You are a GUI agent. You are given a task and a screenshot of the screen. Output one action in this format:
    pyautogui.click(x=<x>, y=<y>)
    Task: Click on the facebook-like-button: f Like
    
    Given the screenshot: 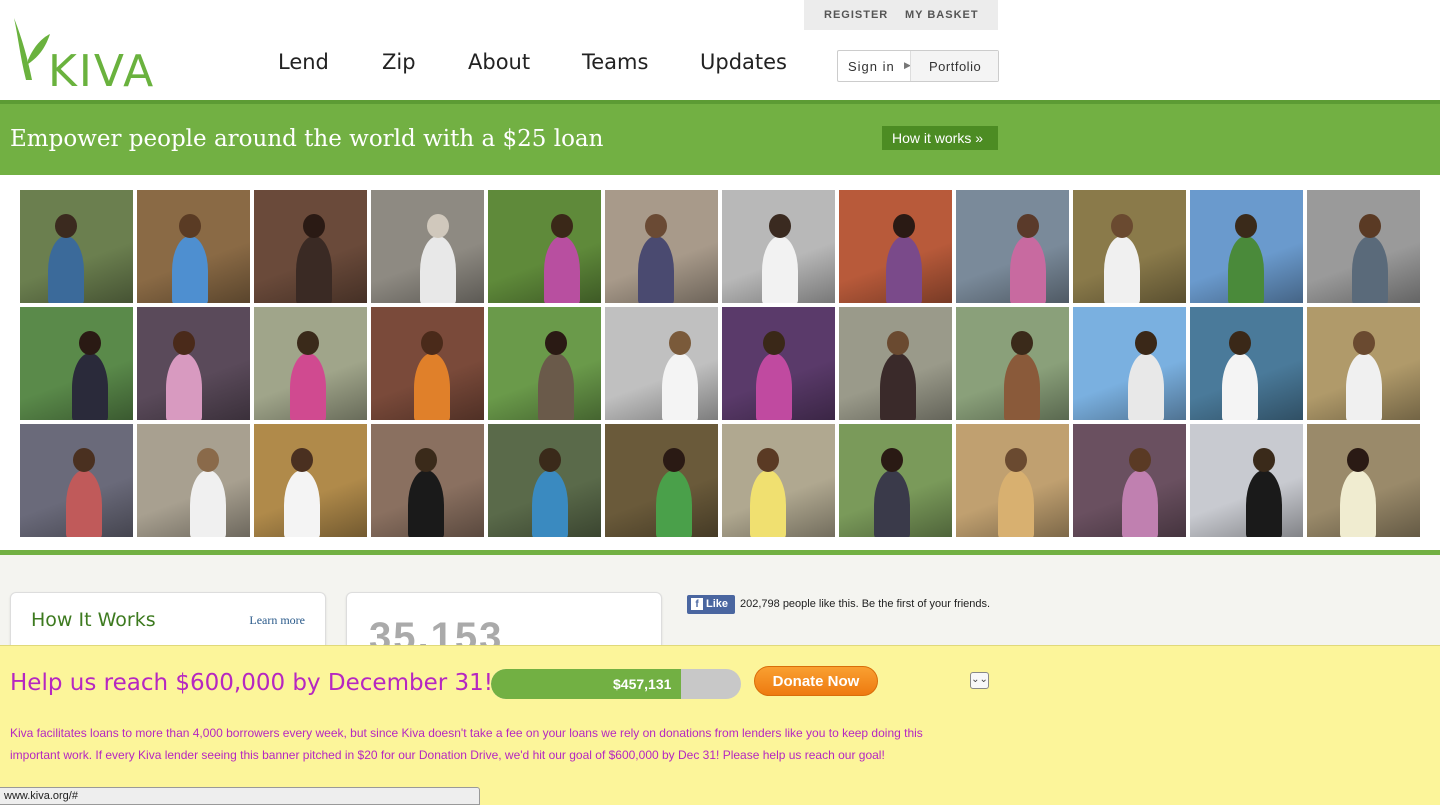 What is the action you would take?
    pyautogui.click(x=711, y=604)
    